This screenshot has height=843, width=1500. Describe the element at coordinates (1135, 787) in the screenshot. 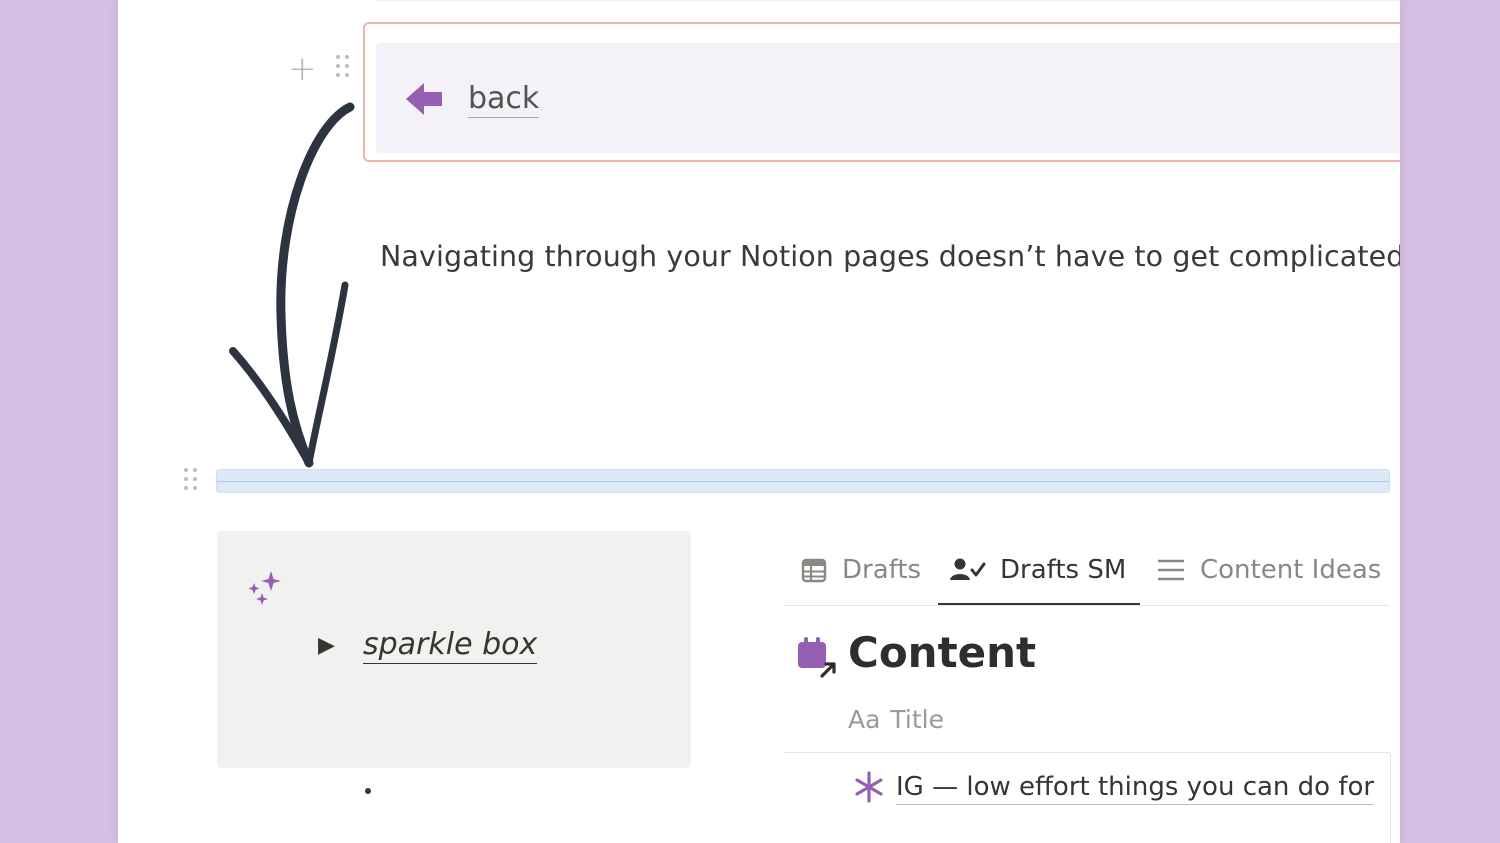

I see `table-row-title: IG — low effort things you can do for` at that location.